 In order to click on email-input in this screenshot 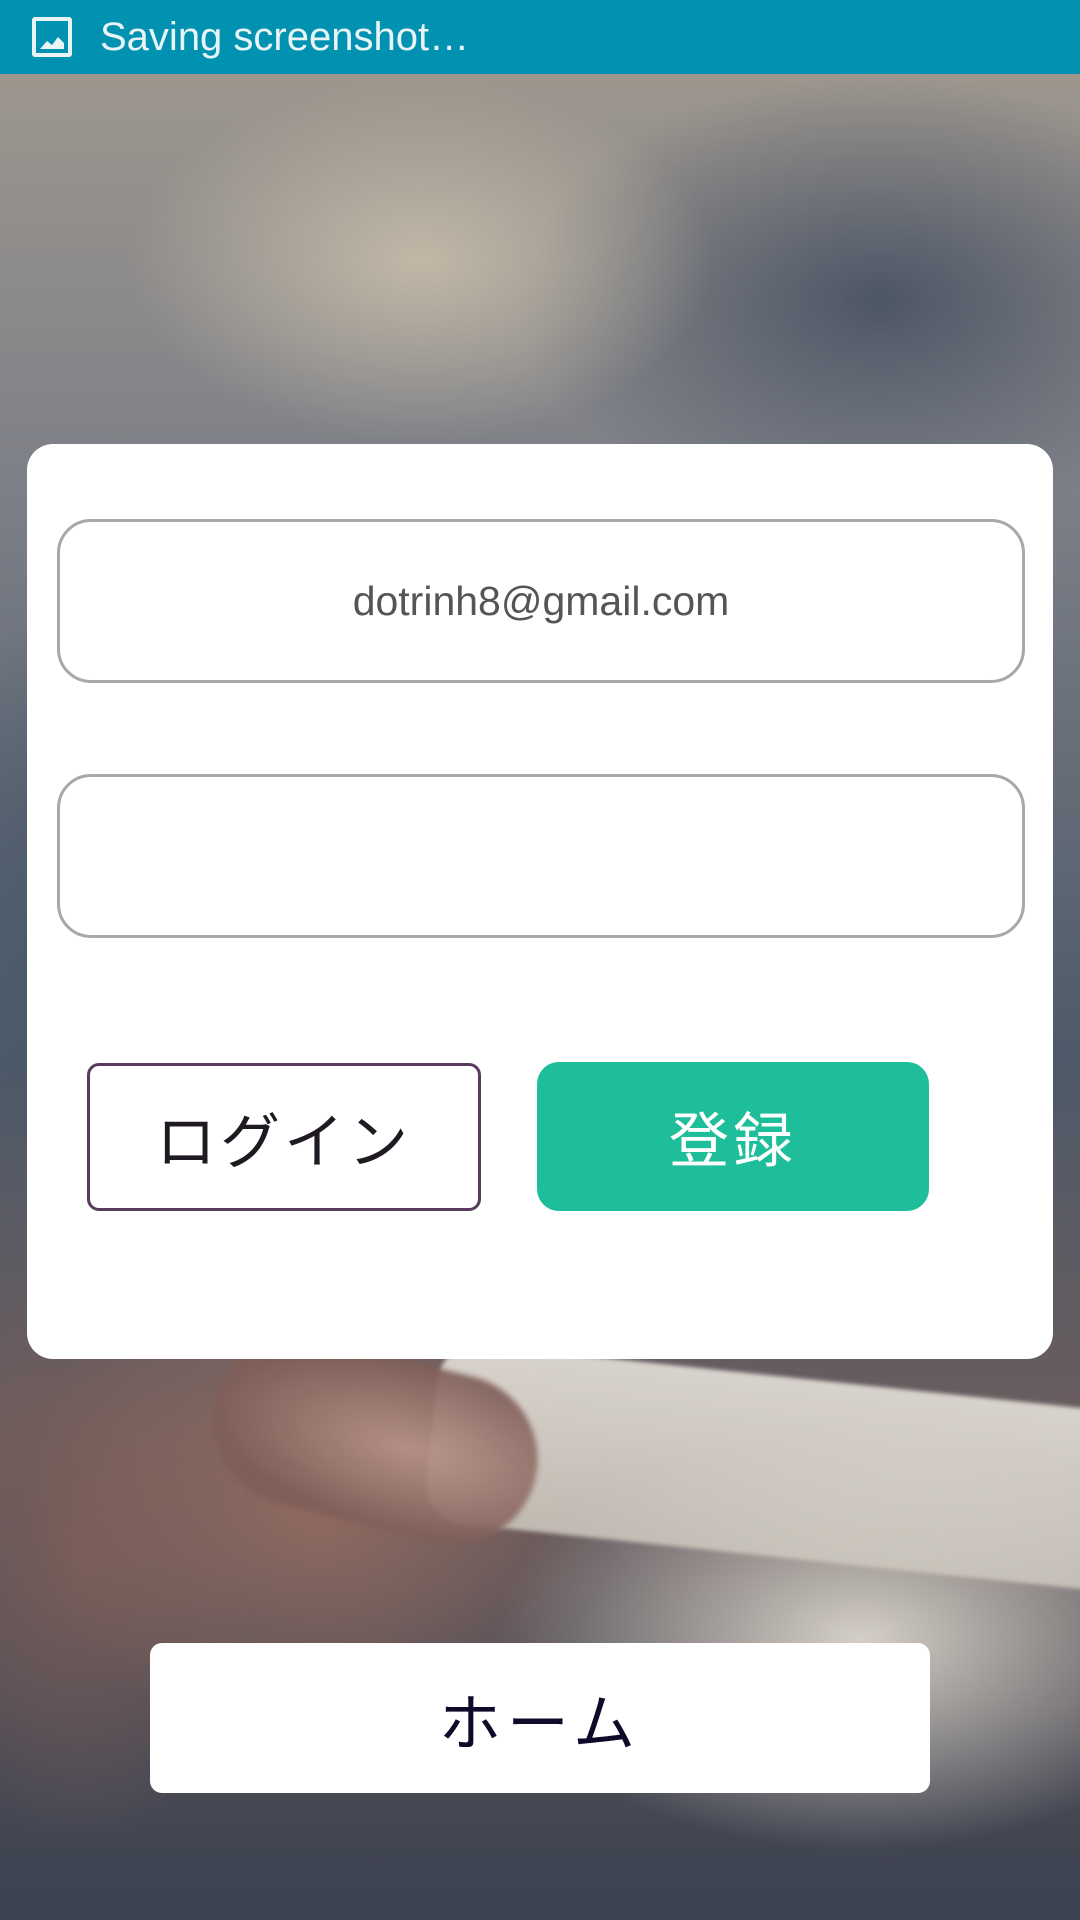, I will do `click(541, 601)`.